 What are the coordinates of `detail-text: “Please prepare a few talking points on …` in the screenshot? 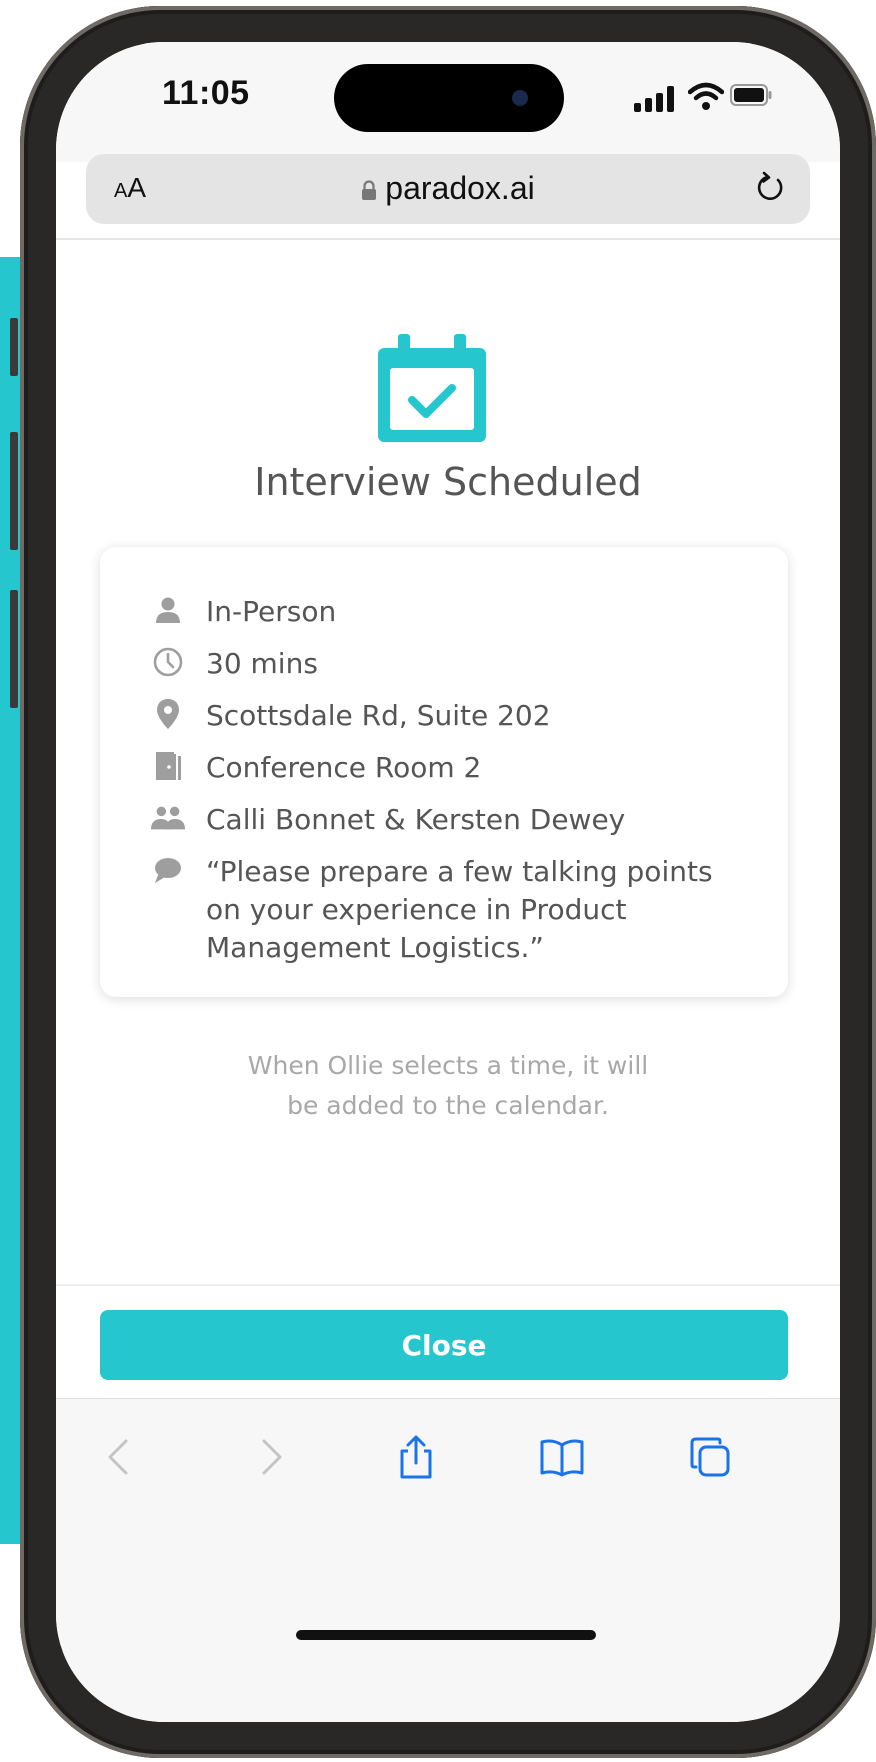 It's located at (459, 909).